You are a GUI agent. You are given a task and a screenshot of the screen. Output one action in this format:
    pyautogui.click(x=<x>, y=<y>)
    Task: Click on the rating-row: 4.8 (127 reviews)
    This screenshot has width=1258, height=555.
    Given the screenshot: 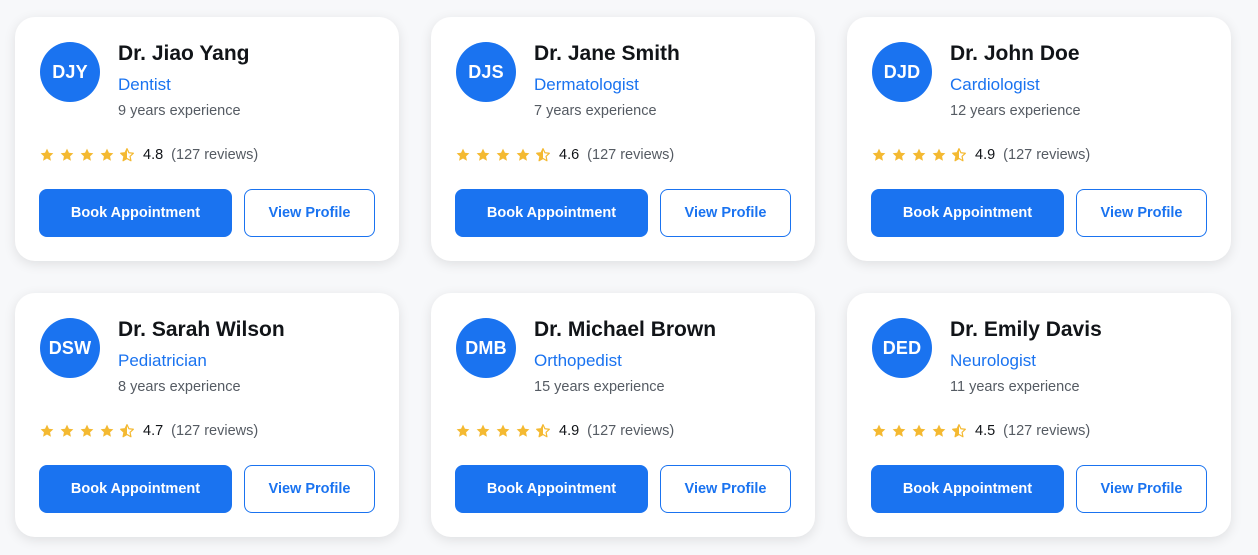 What is the action you would take?
    pyautogui.click(x=148, y=155)
    